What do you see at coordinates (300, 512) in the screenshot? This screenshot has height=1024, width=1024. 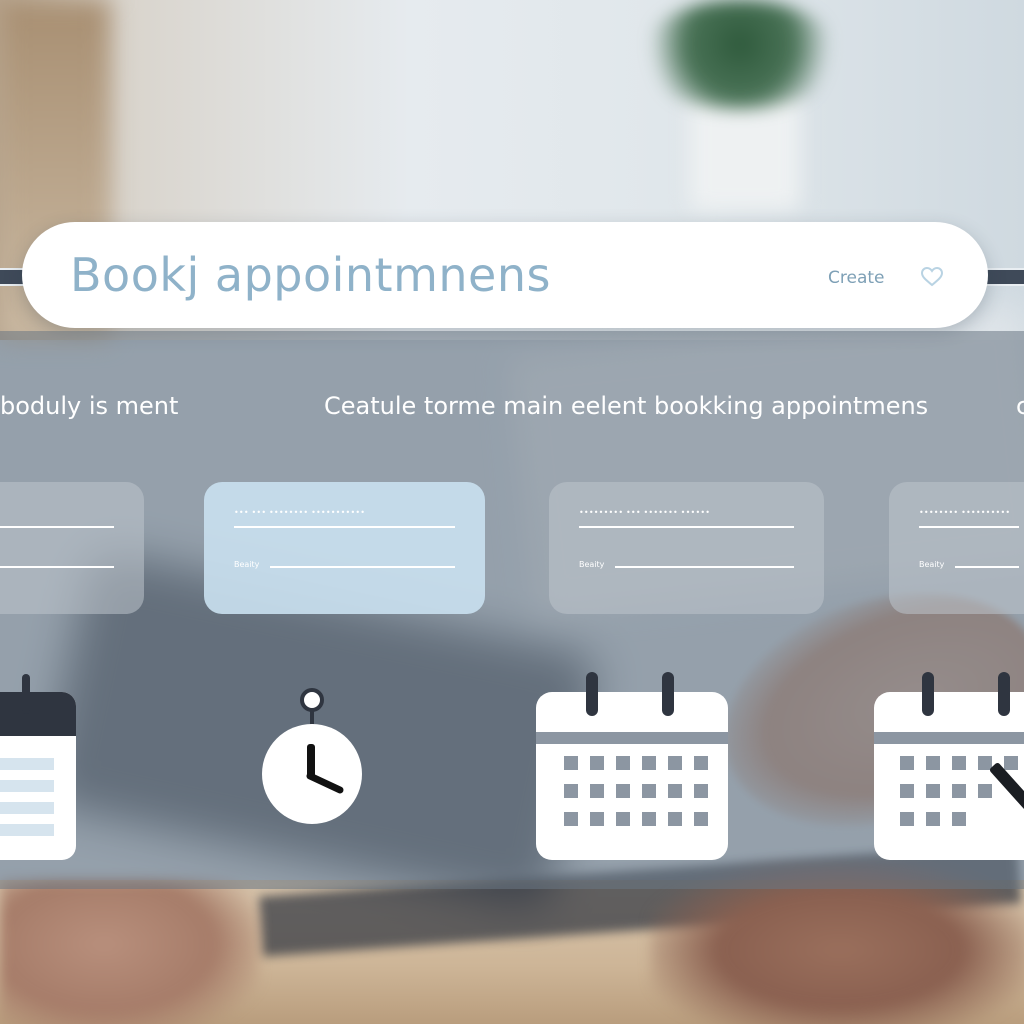 I see `card-title: ••• ••• •••••••• •••••••••••` at bounding box center [300, 512].